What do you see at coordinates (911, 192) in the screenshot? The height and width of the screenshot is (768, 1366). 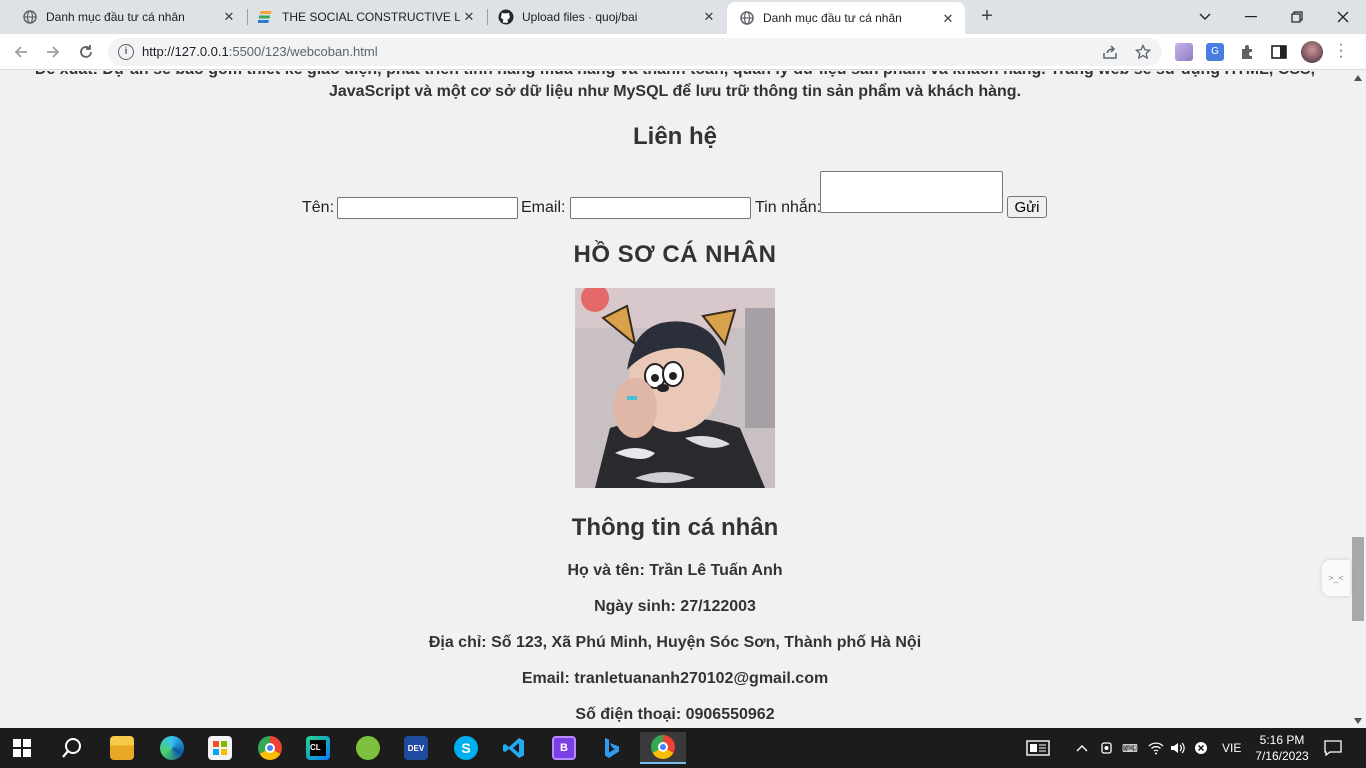 I see `message-textarea` at bounding box center [911, 192].